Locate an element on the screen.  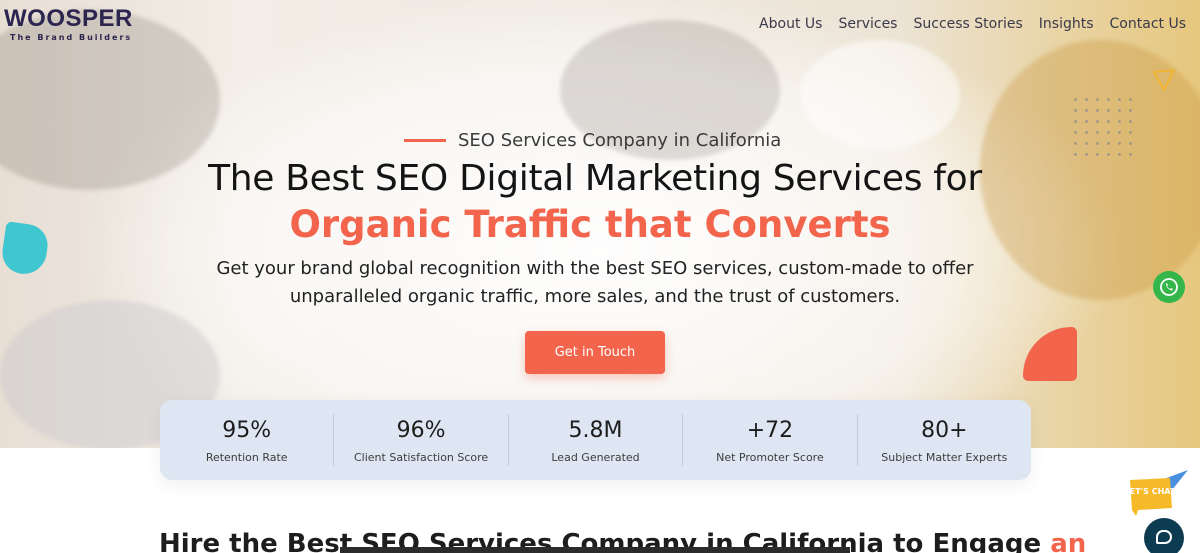
whatsapp-icon is located at coordinates (1169, 287).